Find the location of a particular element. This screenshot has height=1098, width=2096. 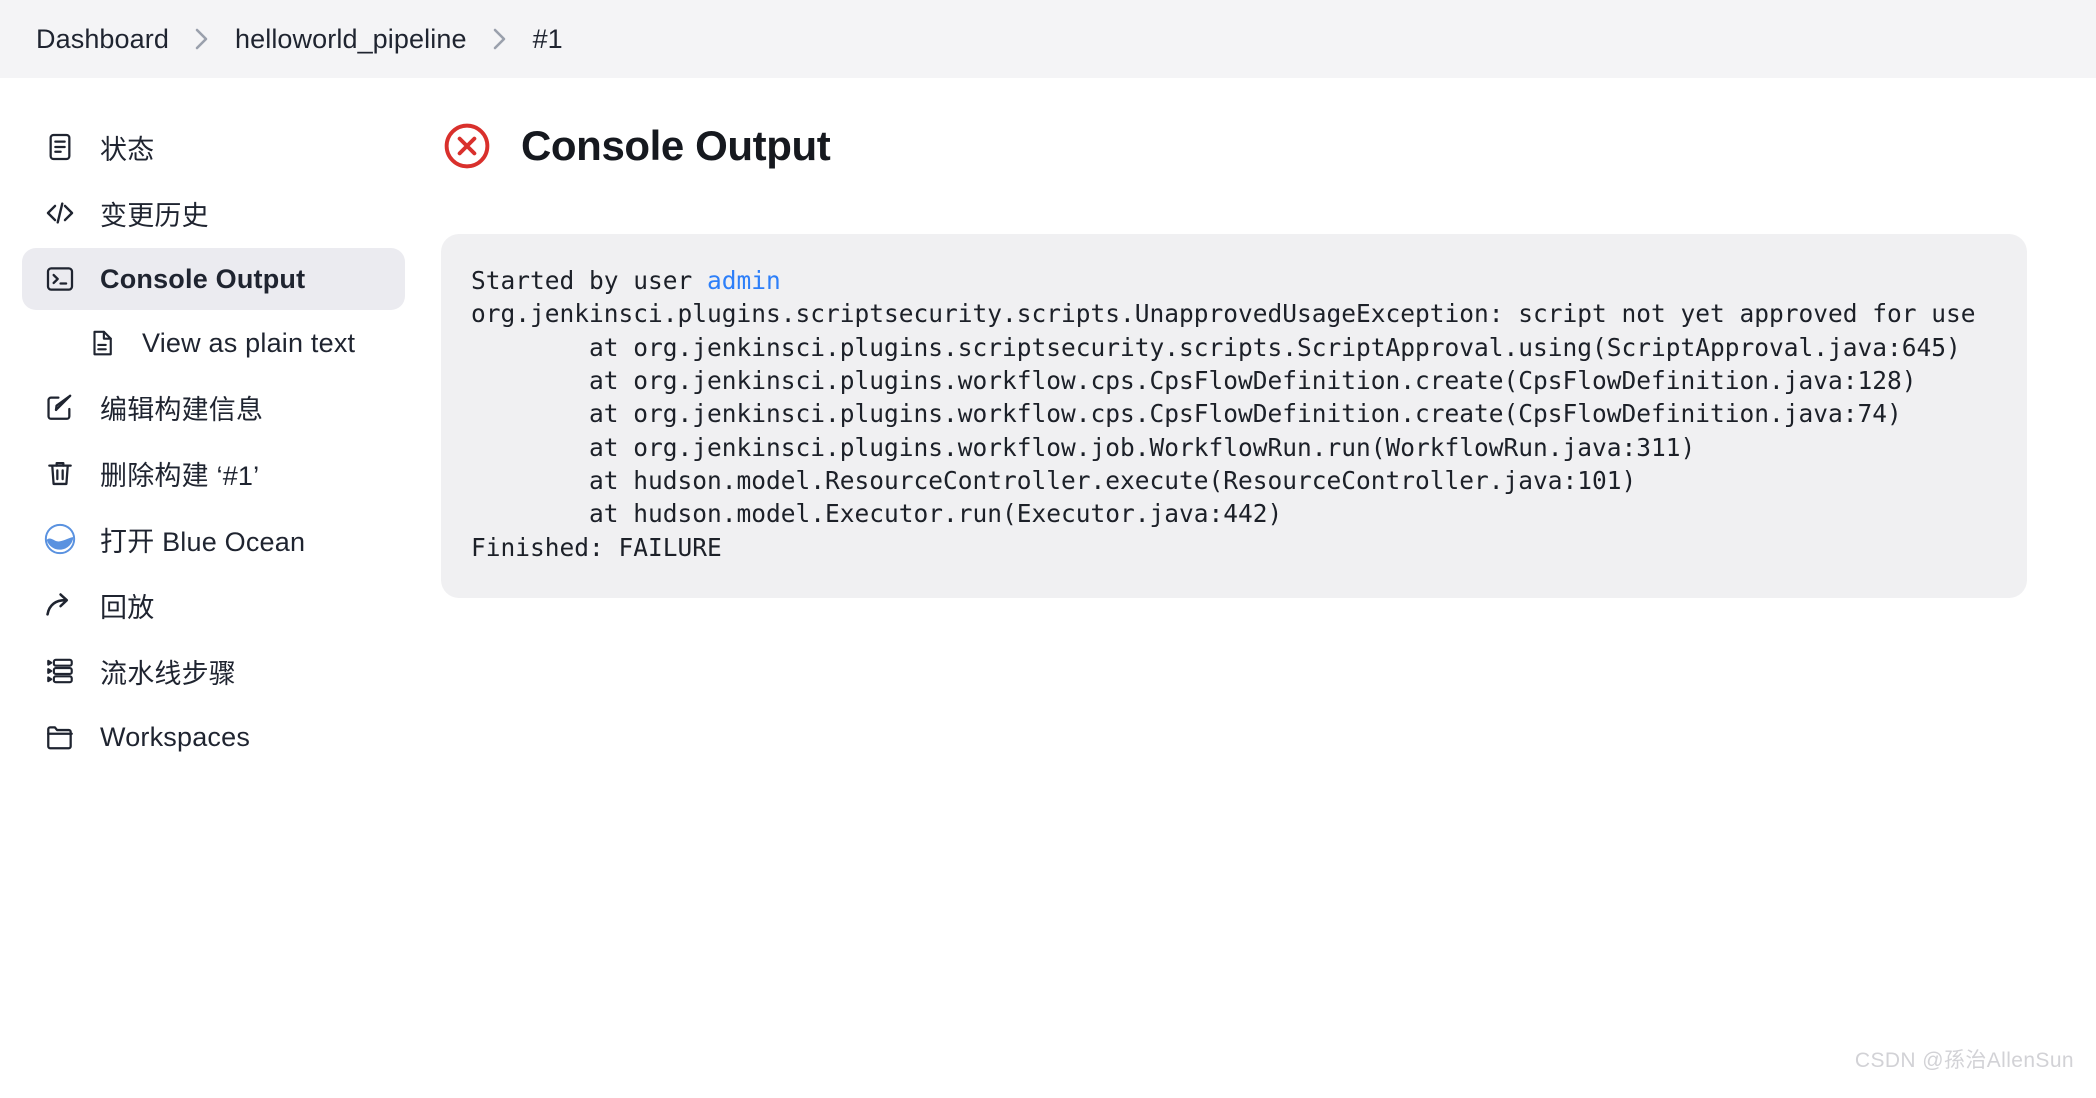

sidebar-item-label: Console Output is located at coordinates (203, 278).